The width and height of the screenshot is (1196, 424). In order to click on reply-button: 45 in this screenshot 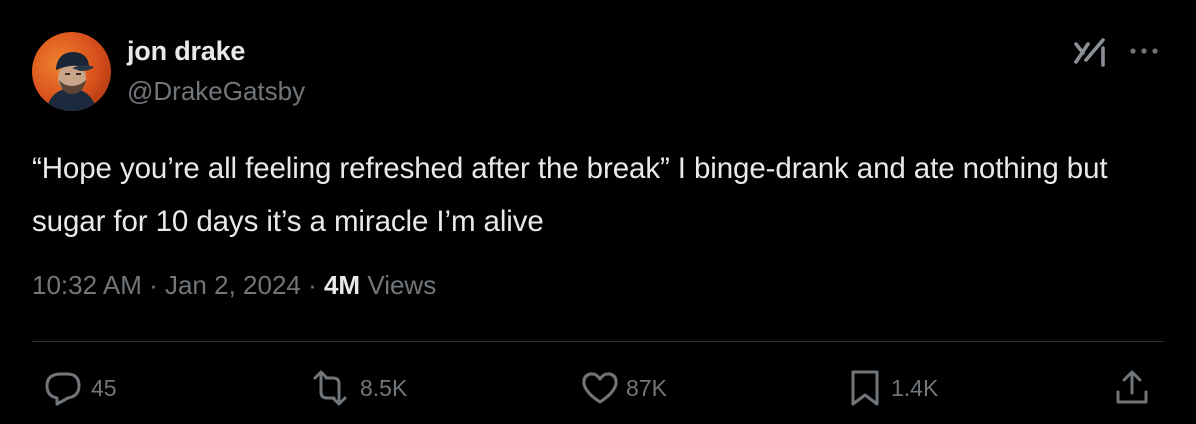, I will do `click(80, 388)`.